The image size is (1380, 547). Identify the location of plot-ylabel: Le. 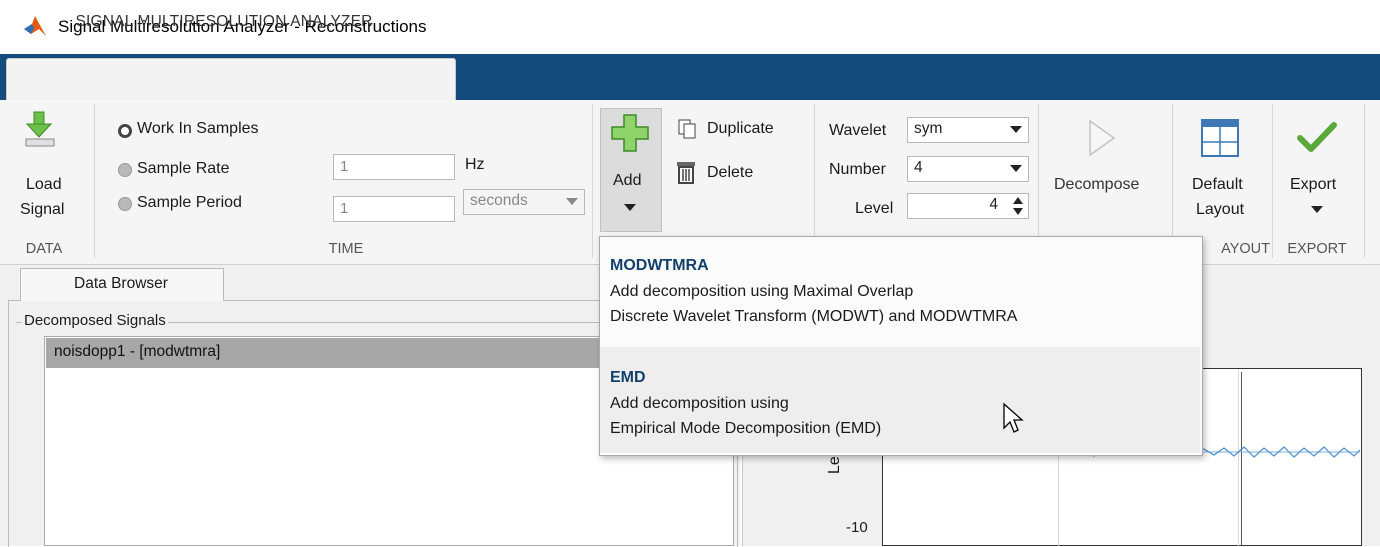
(834, 465).